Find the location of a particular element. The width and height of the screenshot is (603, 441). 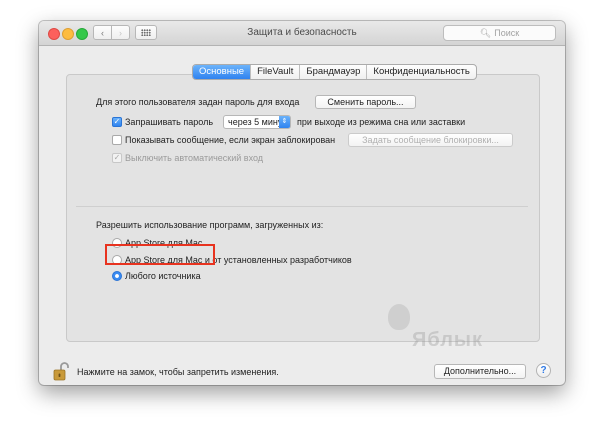

window-title: Защита и безопасность is located at coordinates (302, 32).